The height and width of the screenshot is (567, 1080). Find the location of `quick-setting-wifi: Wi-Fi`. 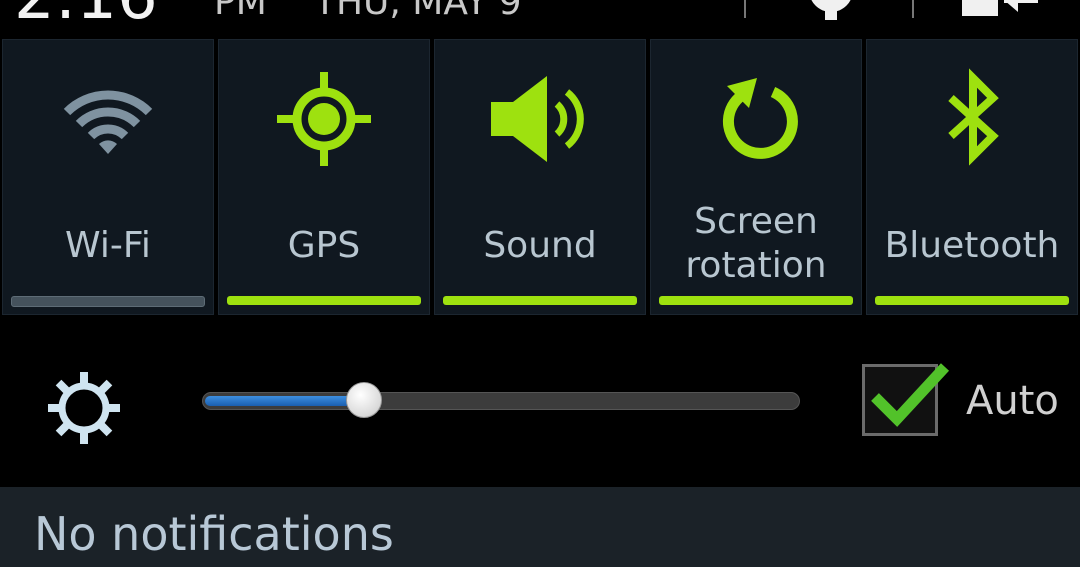

quick-setting-wifi: Wi-Fi is located at coordinates (108, 177).